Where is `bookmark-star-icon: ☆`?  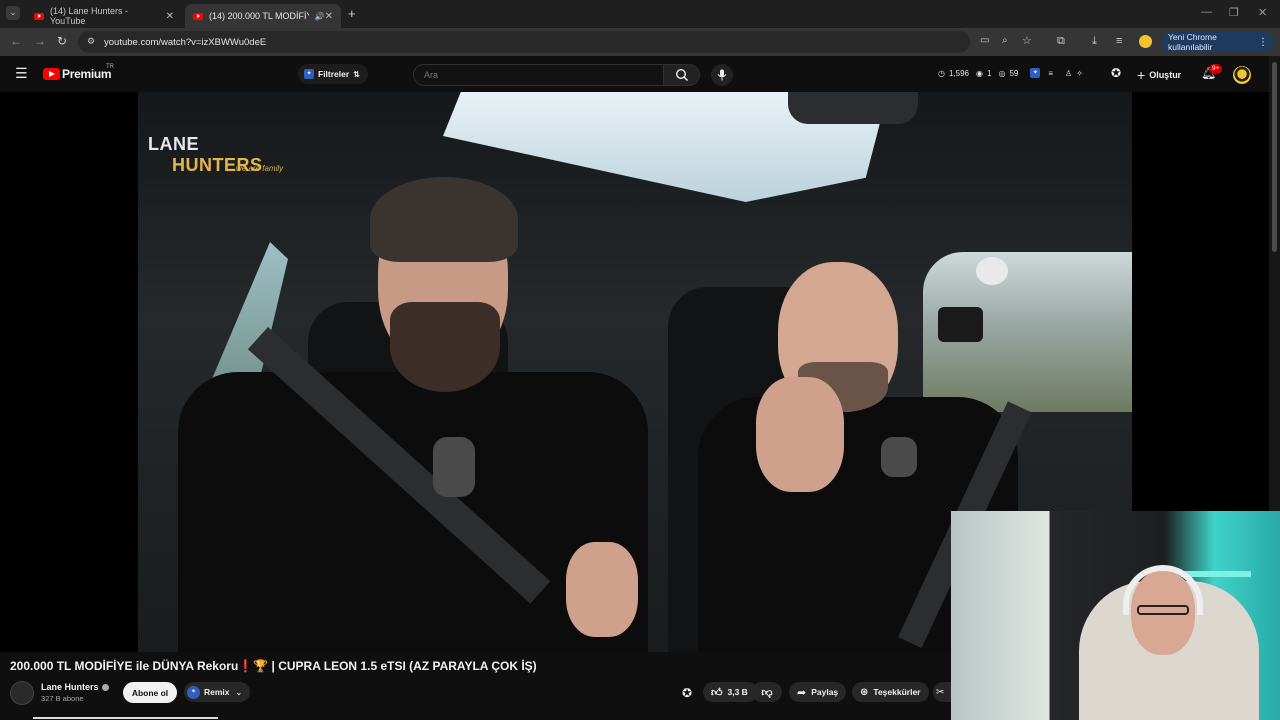
bookmark-star-icon: ☆ is located at coordinates (1027, 40).